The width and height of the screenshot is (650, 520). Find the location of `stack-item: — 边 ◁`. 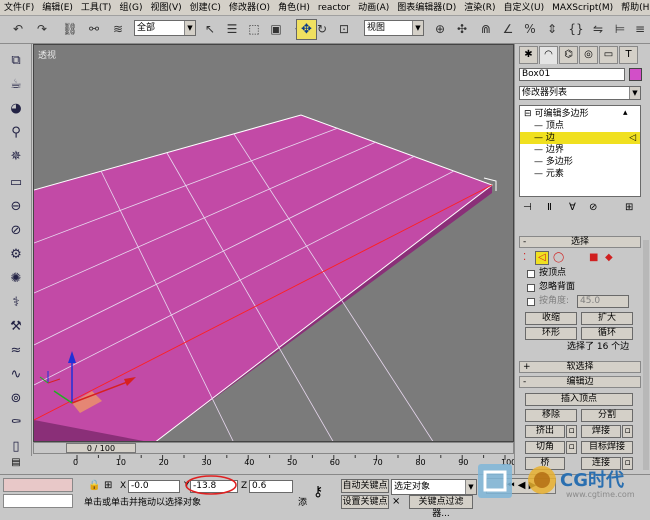

stack-item: — 边 ◁ is located at coordinates (580, 138).